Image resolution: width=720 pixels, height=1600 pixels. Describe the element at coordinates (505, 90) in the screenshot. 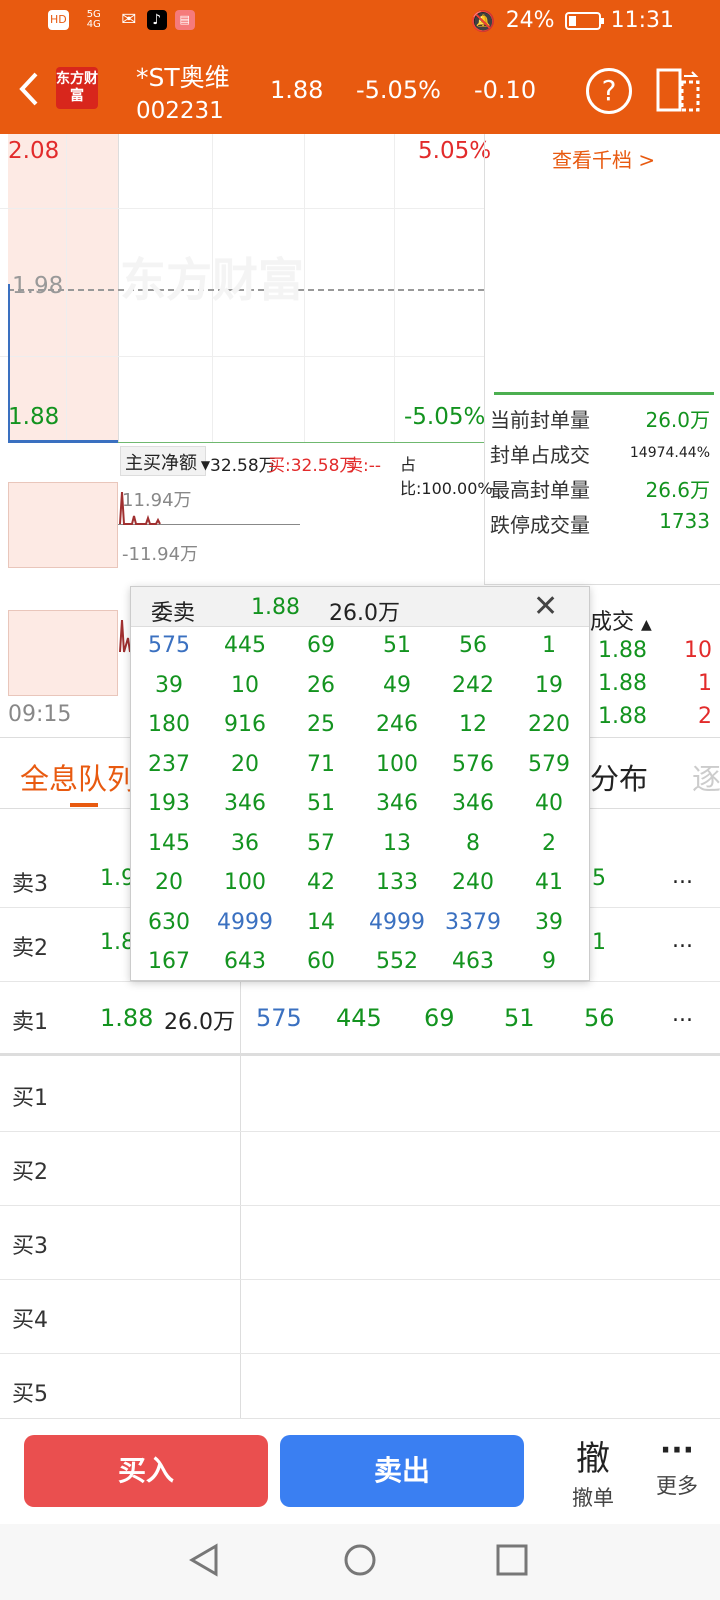

I see `change-amount: -0.10` at that location.